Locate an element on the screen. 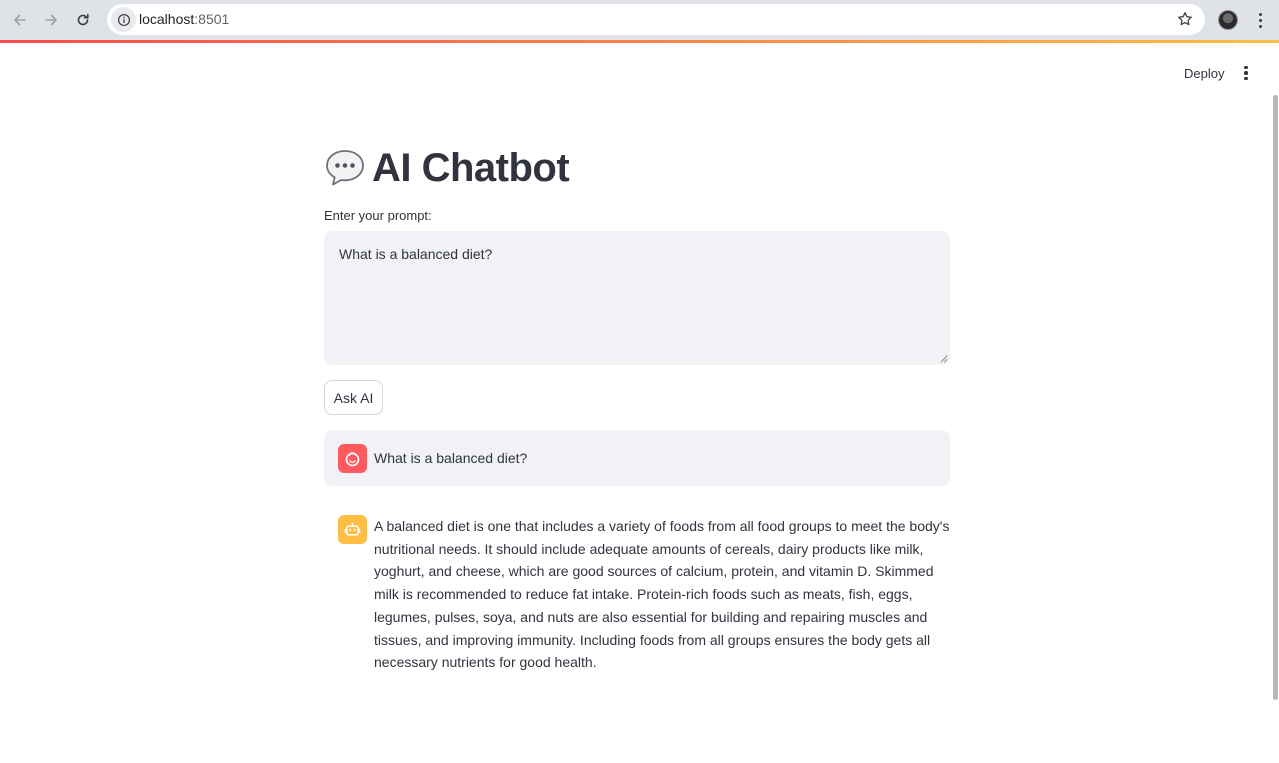 Image resolution: width=1279 pixels, height=763 pixels. back-button is located at coordinates (20, 20).